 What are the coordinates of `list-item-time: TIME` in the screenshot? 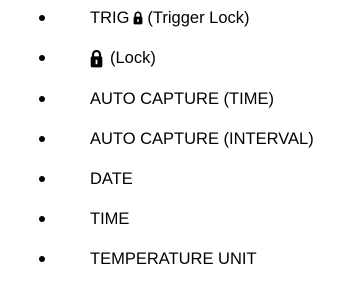 It's located at (177, 219).